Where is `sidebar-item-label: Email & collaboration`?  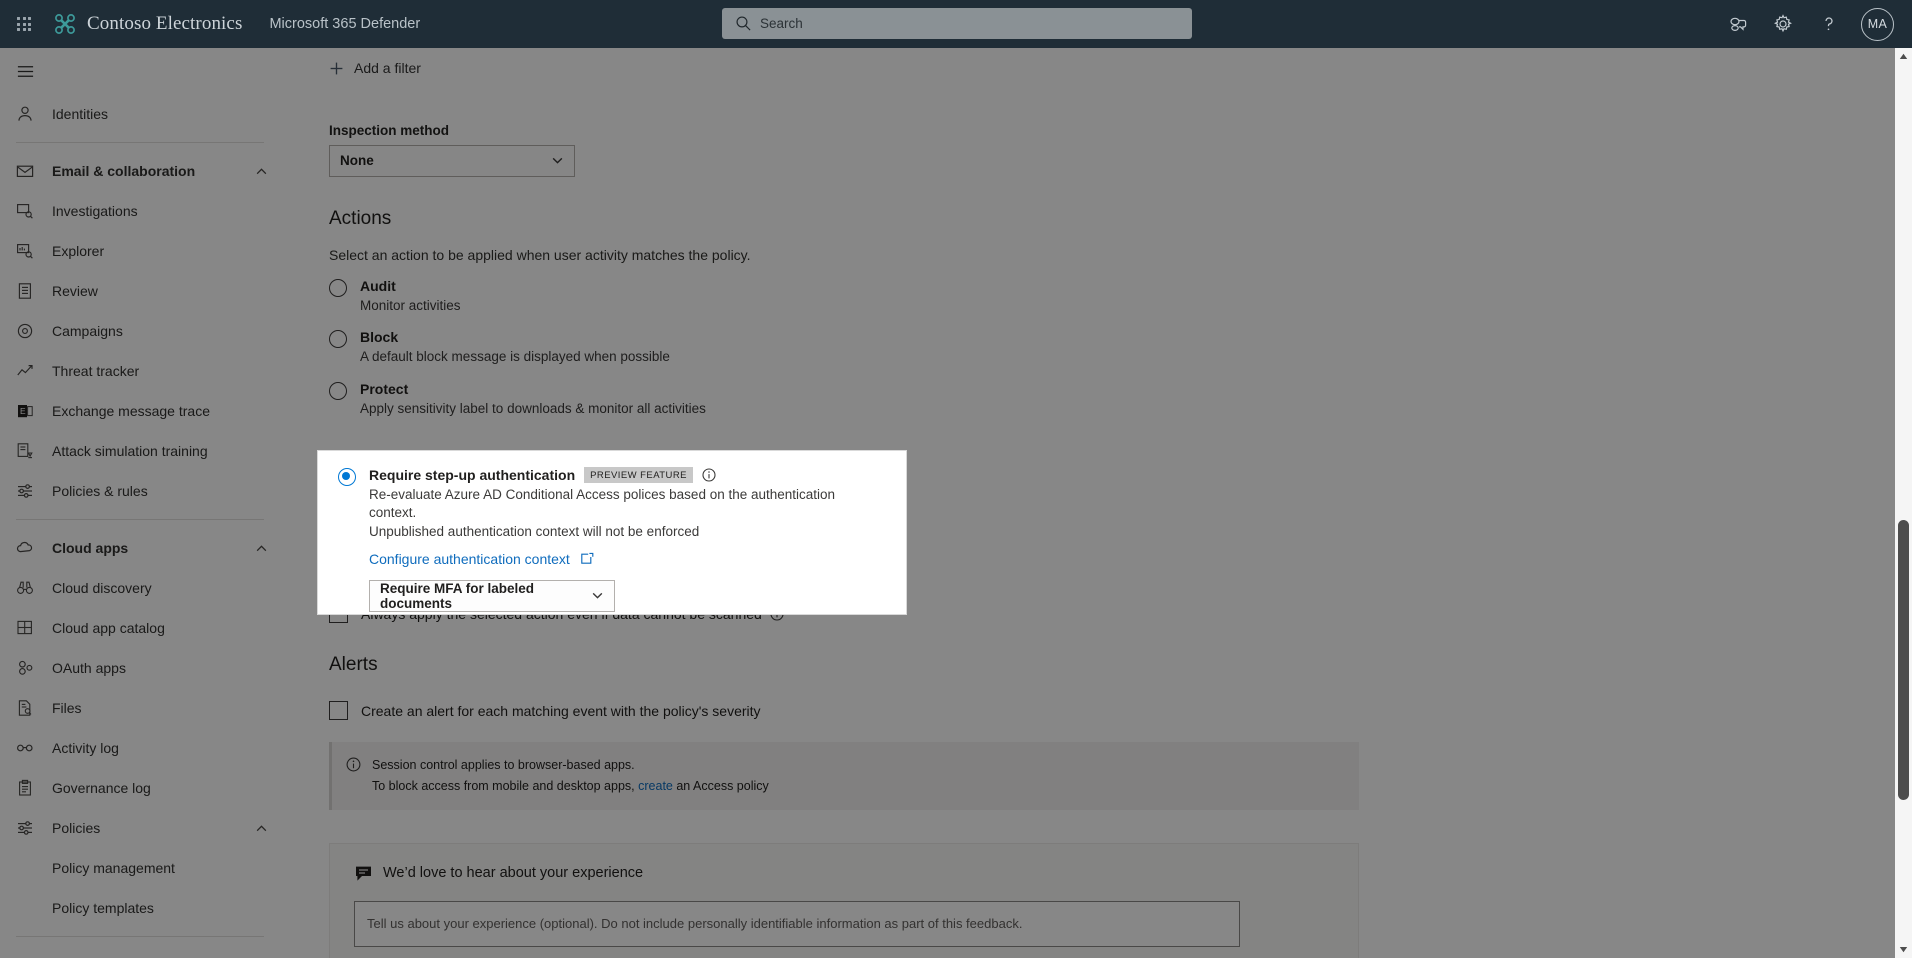
sidebar-item-label: Email & collaboration is located at coordinates (124, 171).